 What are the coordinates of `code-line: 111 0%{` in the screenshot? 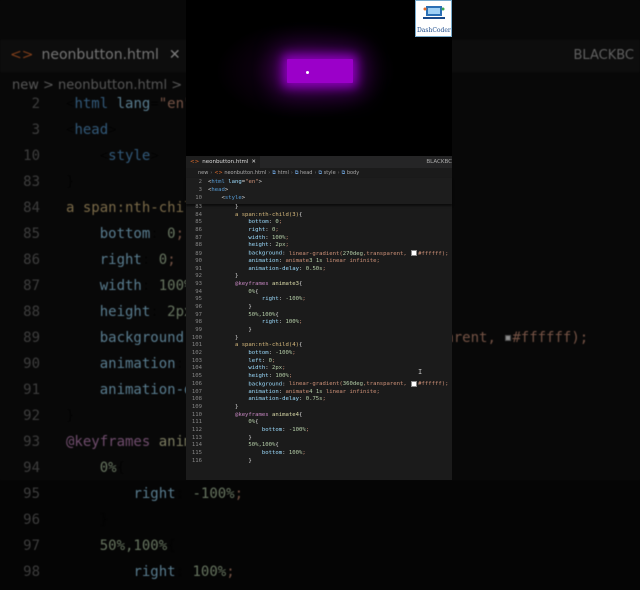 It's located at (319, 423).